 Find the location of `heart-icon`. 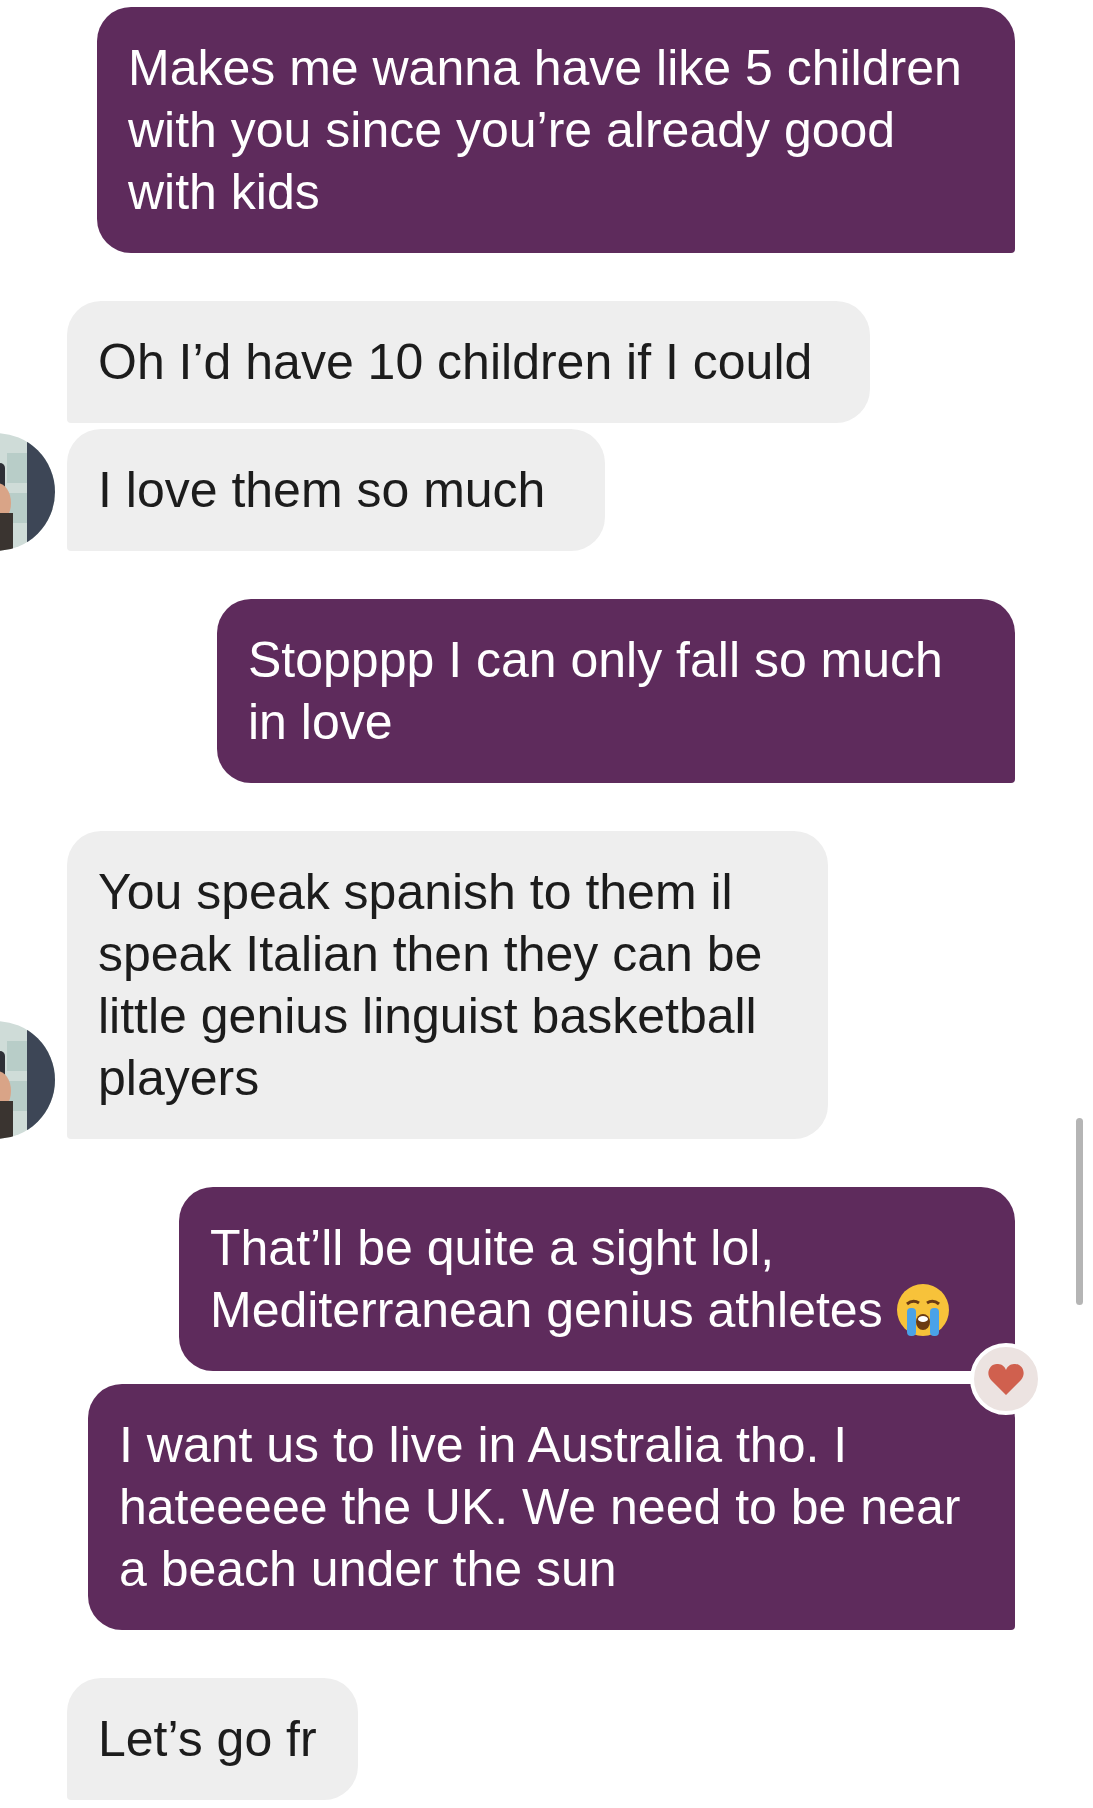

heart-icon is located at coordinates (1006, 1379).